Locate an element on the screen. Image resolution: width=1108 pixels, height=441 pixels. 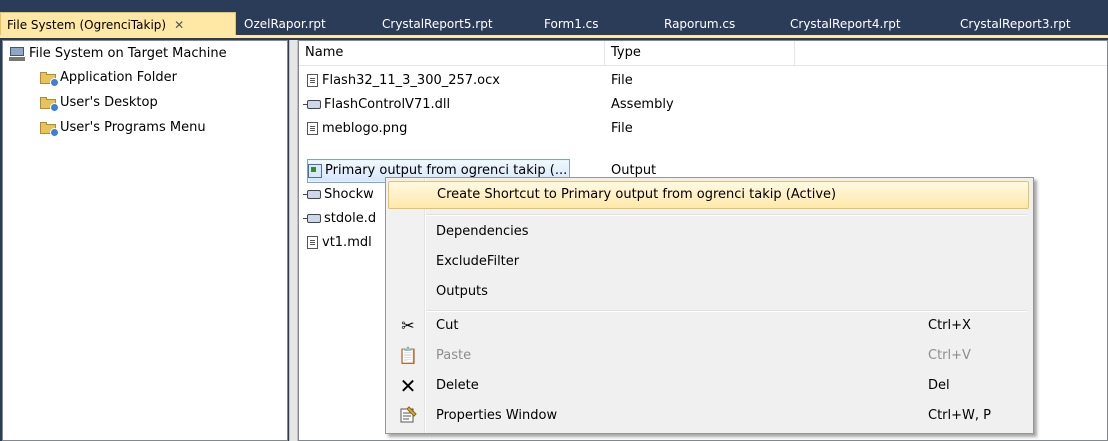
menu-item-label: Properties Window is located at coordinates (497, 415).